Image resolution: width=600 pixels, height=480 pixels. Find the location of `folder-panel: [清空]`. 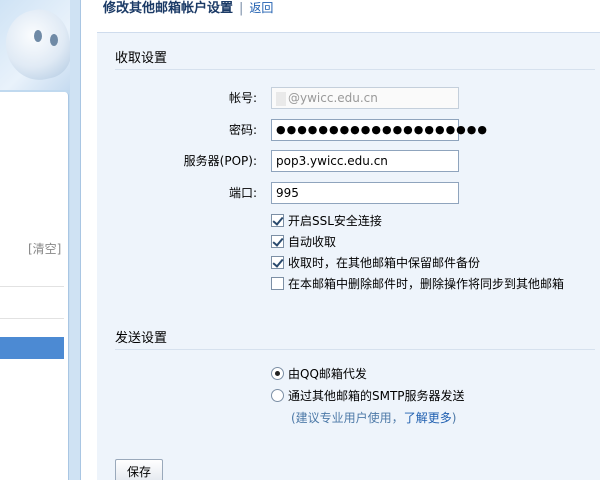

folder-panel: [清空] is located at coordinates (34, 286).